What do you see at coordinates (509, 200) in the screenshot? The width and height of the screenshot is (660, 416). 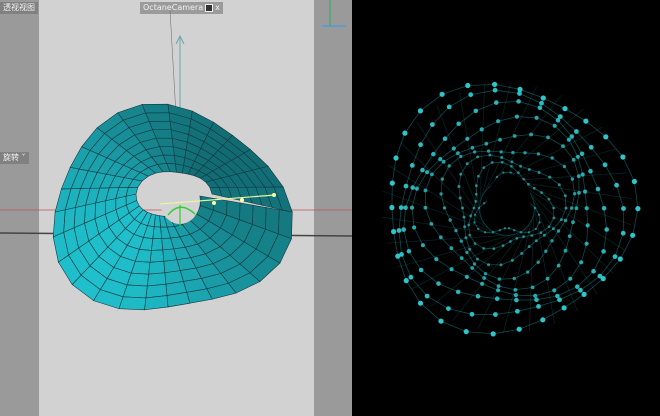 I see `render-hole` at bounding box center [509, 200].